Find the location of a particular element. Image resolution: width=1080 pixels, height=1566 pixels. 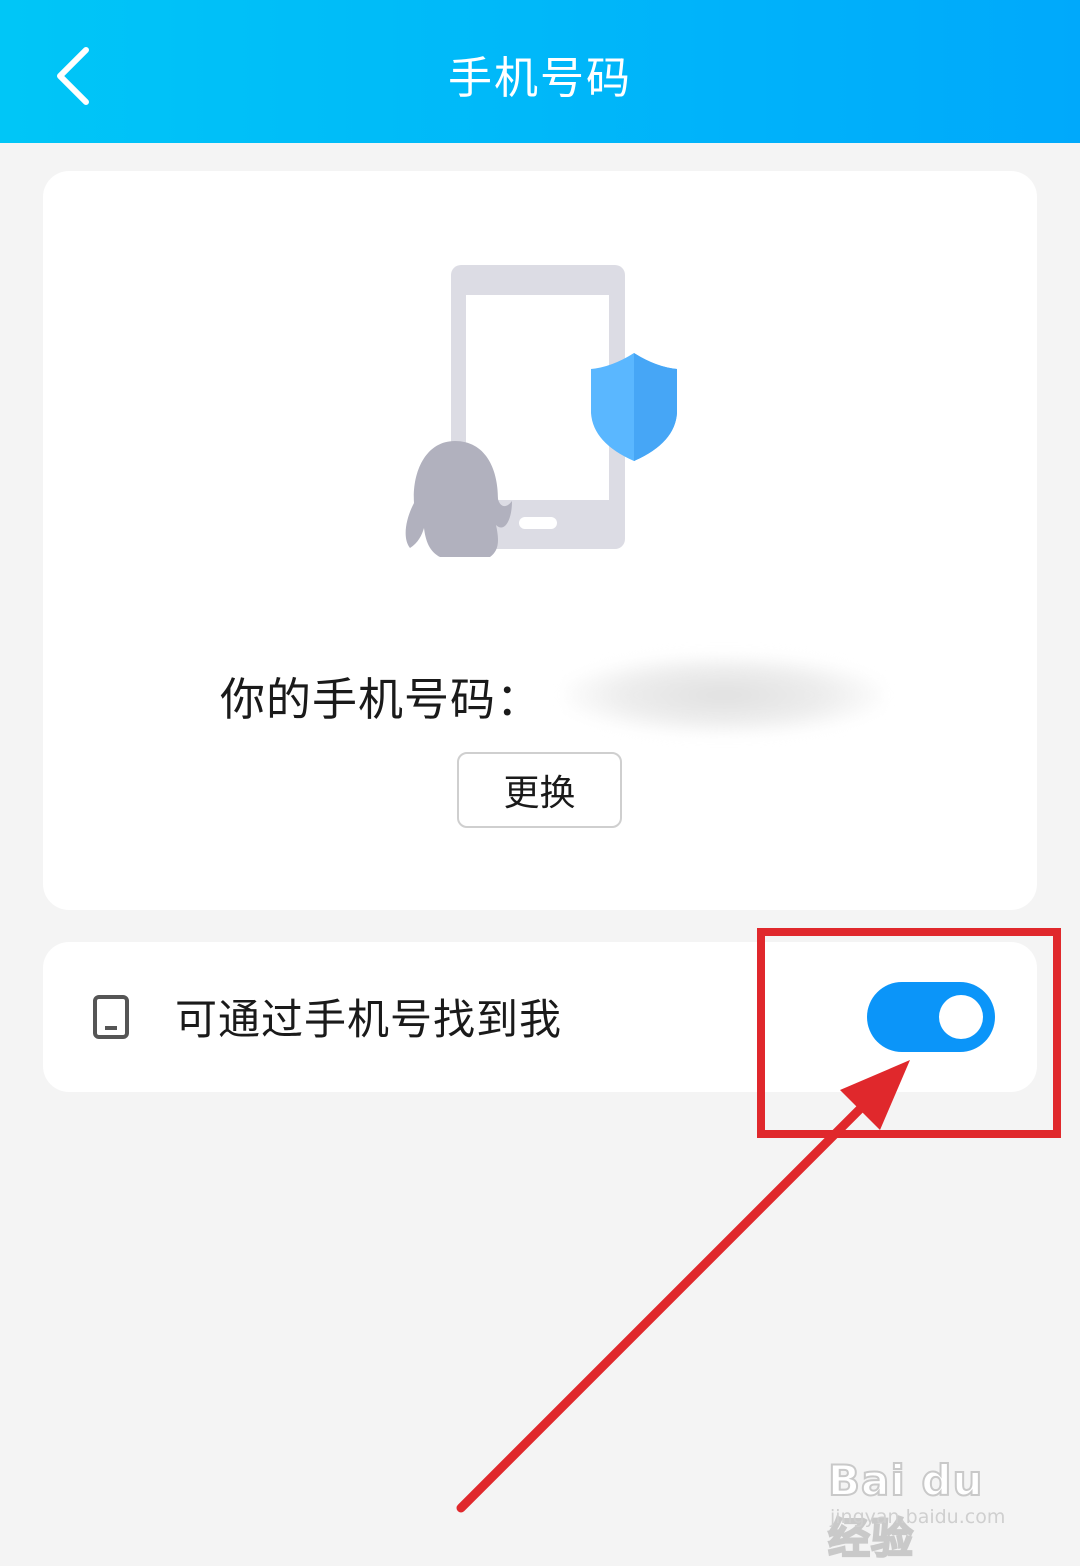

find-me-label: 可通过手机号找到我 is located at coordinates (369, 1019).